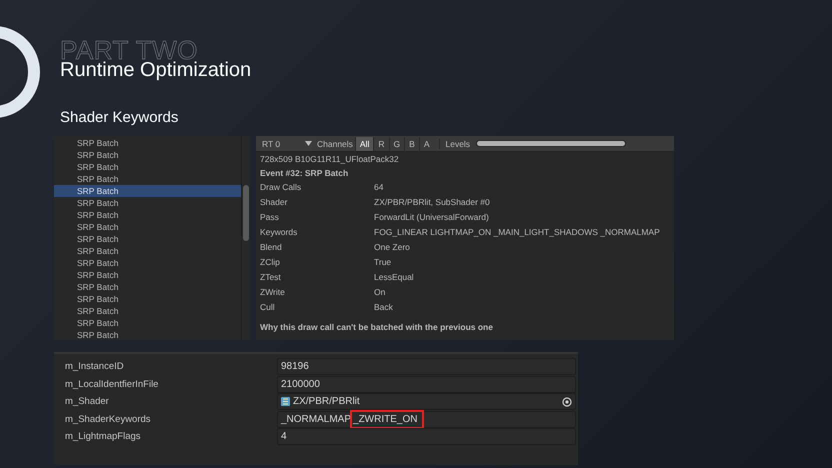 The width and height of the screenshot is (832, 468). I want to click on property-field: ZX/PBR/PBRlit, so click(426, 401).